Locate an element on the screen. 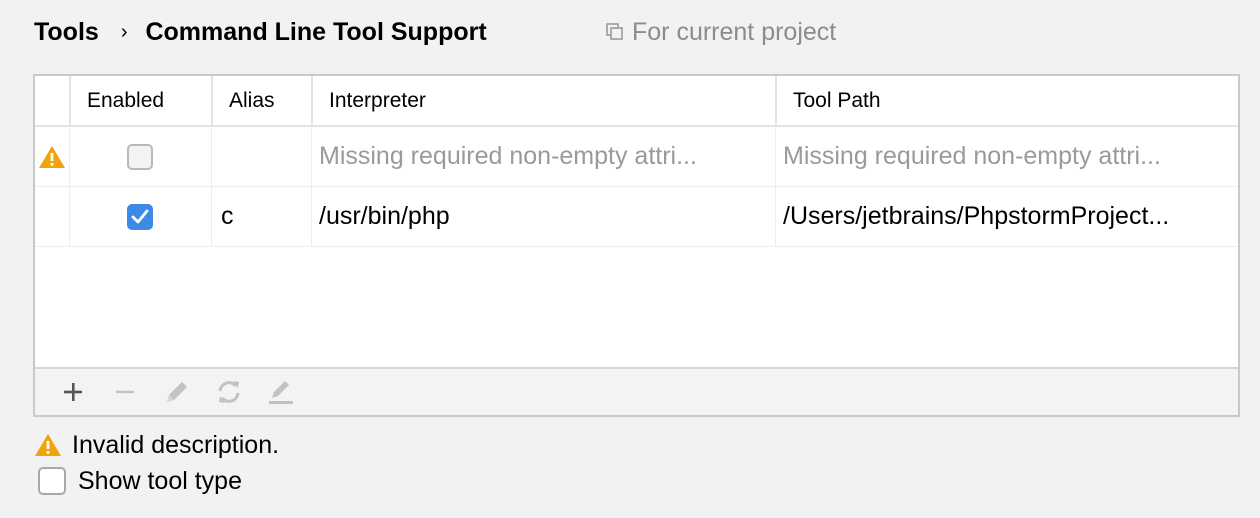 This screenshot has height=518, width=1260. page-title: Command Line Tool Support is located at coordinates (316, 31).